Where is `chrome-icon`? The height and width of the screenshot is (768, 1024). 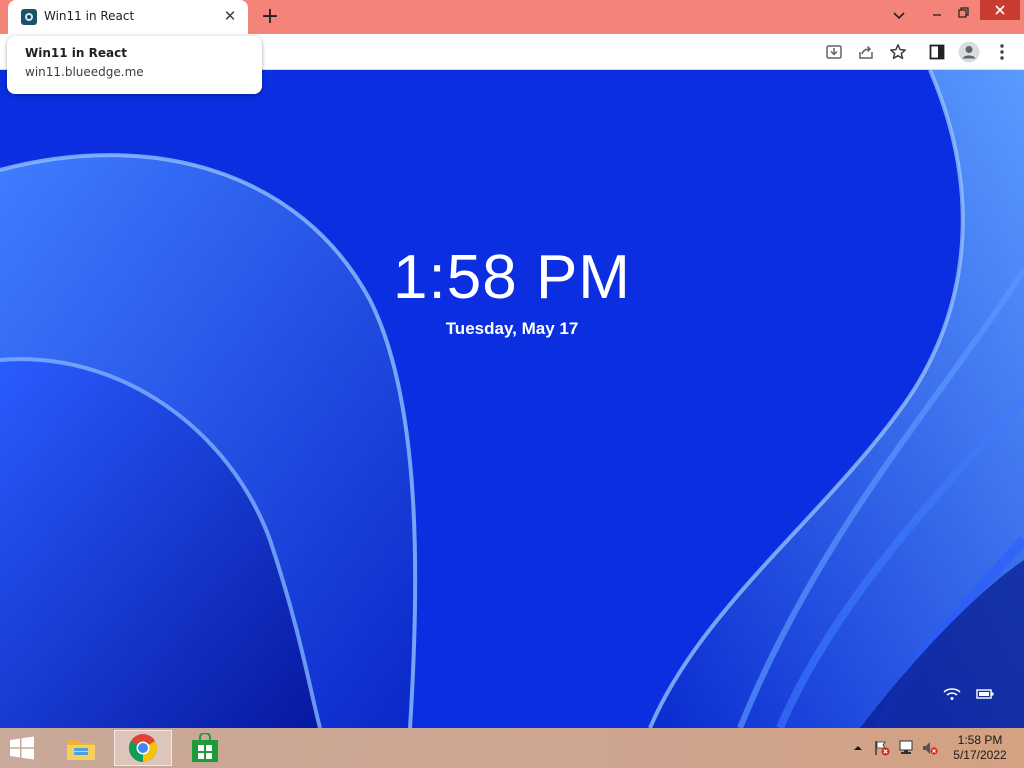 chrome-icon is located at coordinates (143, 748).